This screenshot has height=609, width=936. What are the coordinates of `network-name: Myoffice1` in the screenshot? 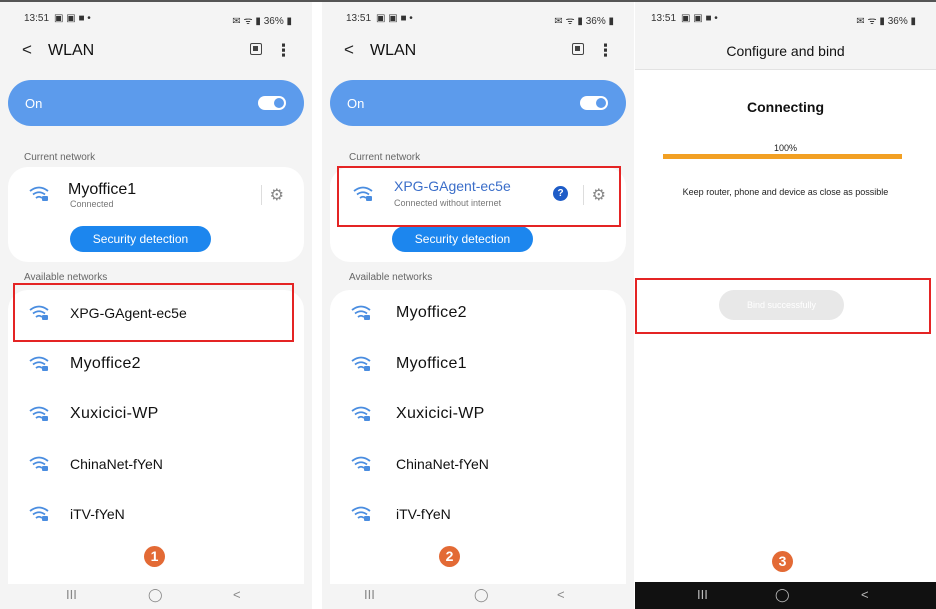 It's located at (431, 363).